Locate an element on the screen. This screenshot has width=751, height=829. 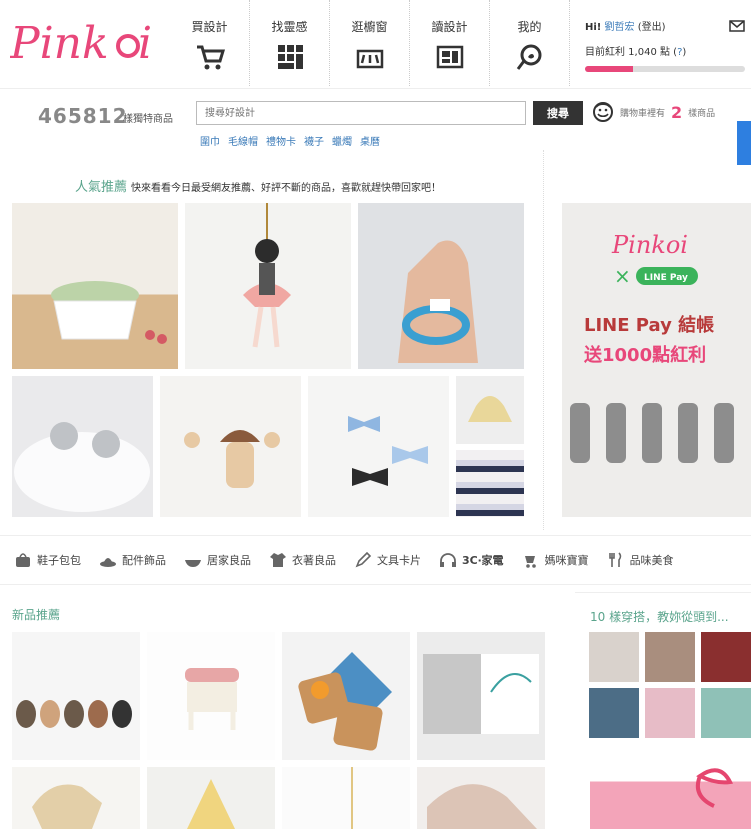
product-image-wooden-horse is located at coordinates (76, 798).